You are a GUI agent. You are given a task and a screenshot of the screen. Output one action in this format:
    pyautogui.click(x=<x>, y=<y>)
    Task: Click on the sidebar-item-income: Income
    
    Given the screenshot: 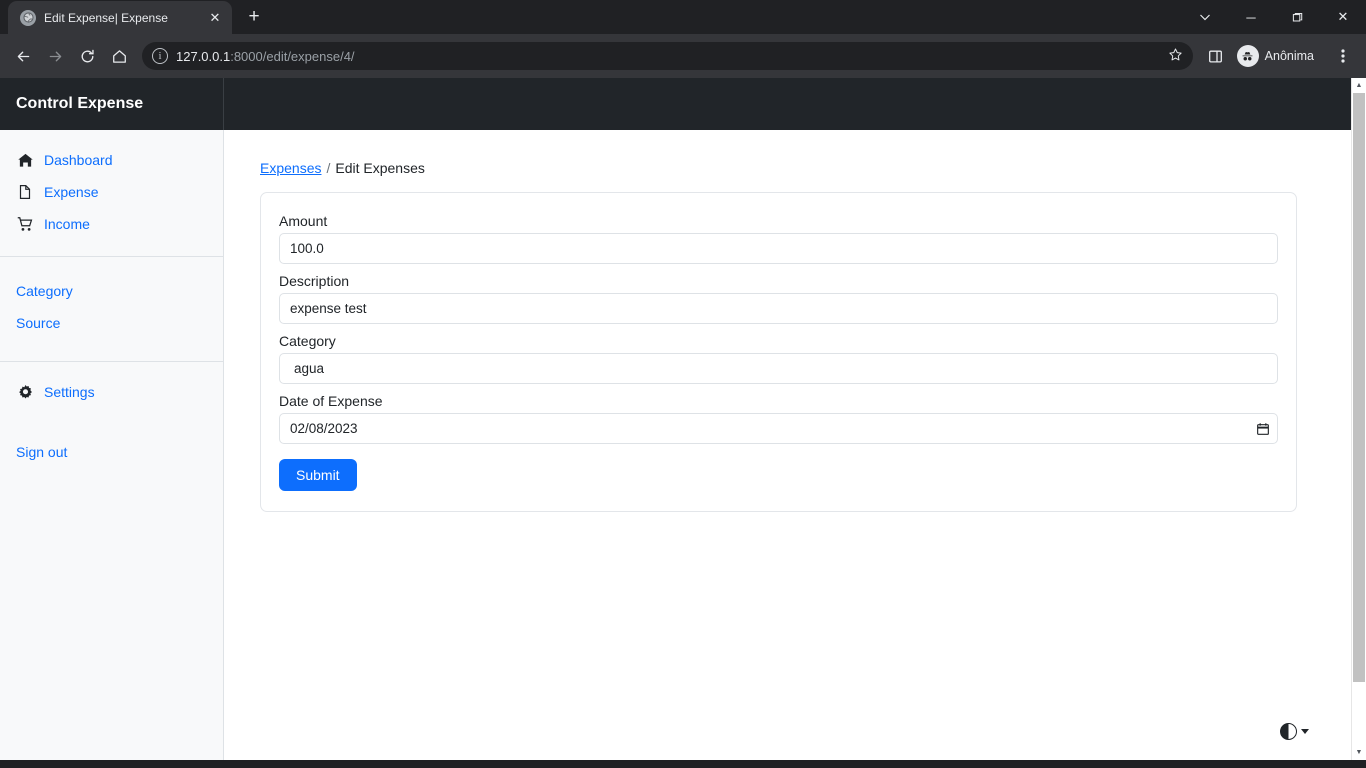 What is the action you would take?
    pyautogui.click(x=111, y=224)
    